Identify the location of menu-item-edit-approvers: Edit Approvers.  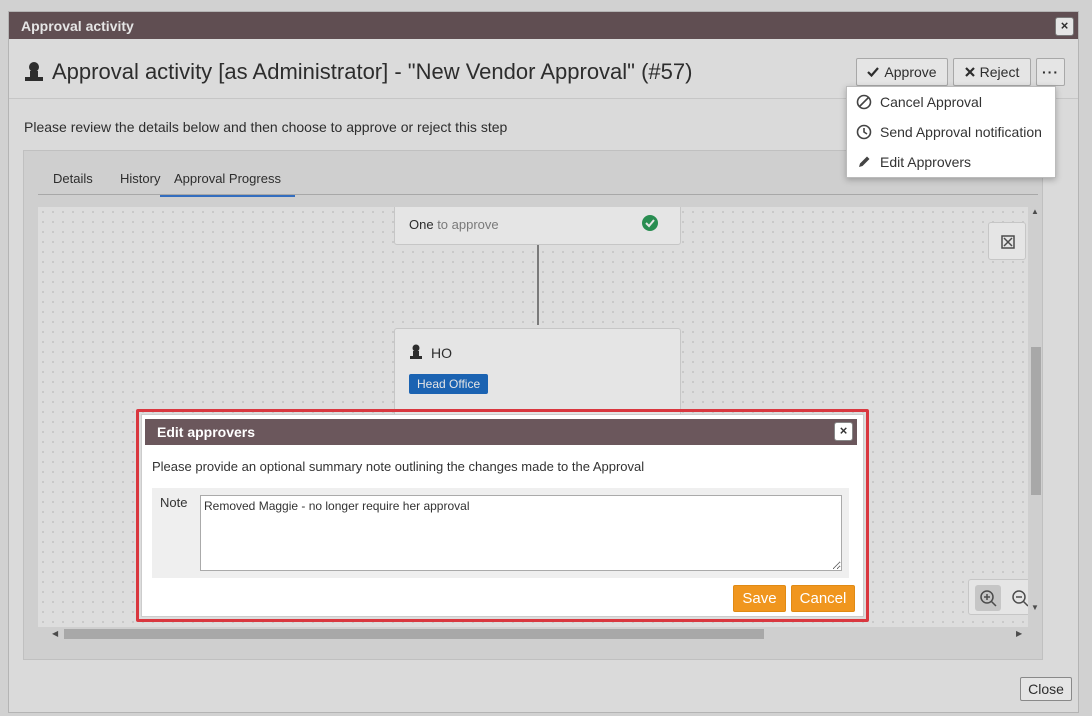
(951, 162).